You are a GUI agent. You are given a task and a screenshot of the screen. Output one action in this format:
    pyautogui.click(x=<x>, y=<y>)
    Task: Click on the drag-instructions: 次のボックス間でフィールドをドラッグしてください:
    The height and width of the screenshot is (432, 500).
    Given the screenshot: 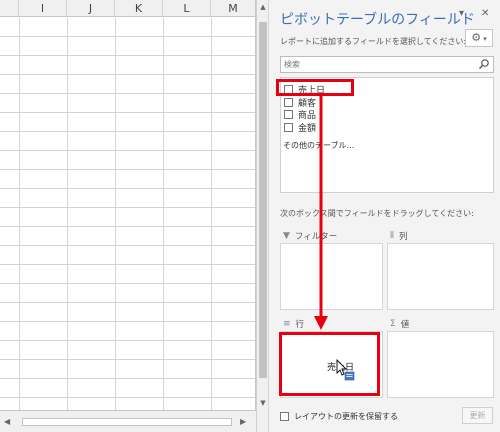 What is the action you would take?
    pyautogui.click(x=377, y=213)
    